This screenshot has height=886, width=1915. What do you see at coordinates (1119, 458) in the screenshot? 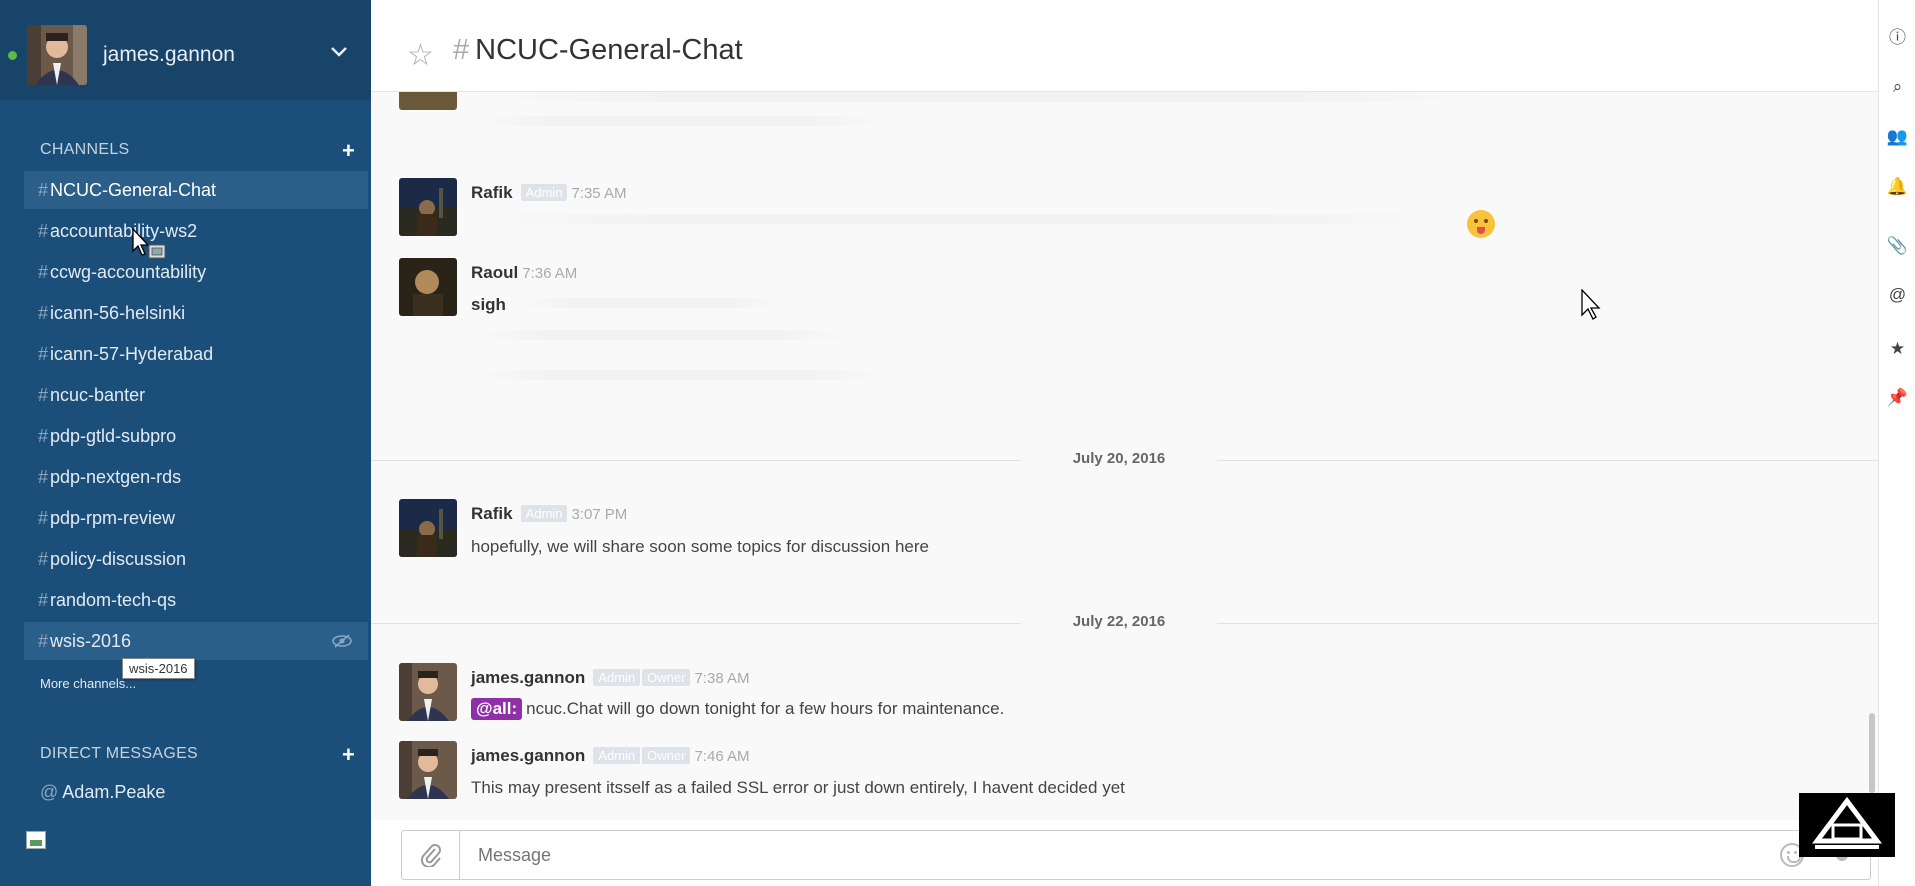
I see `date-label: July 20, 2016` at bounding box center [1119, 458].